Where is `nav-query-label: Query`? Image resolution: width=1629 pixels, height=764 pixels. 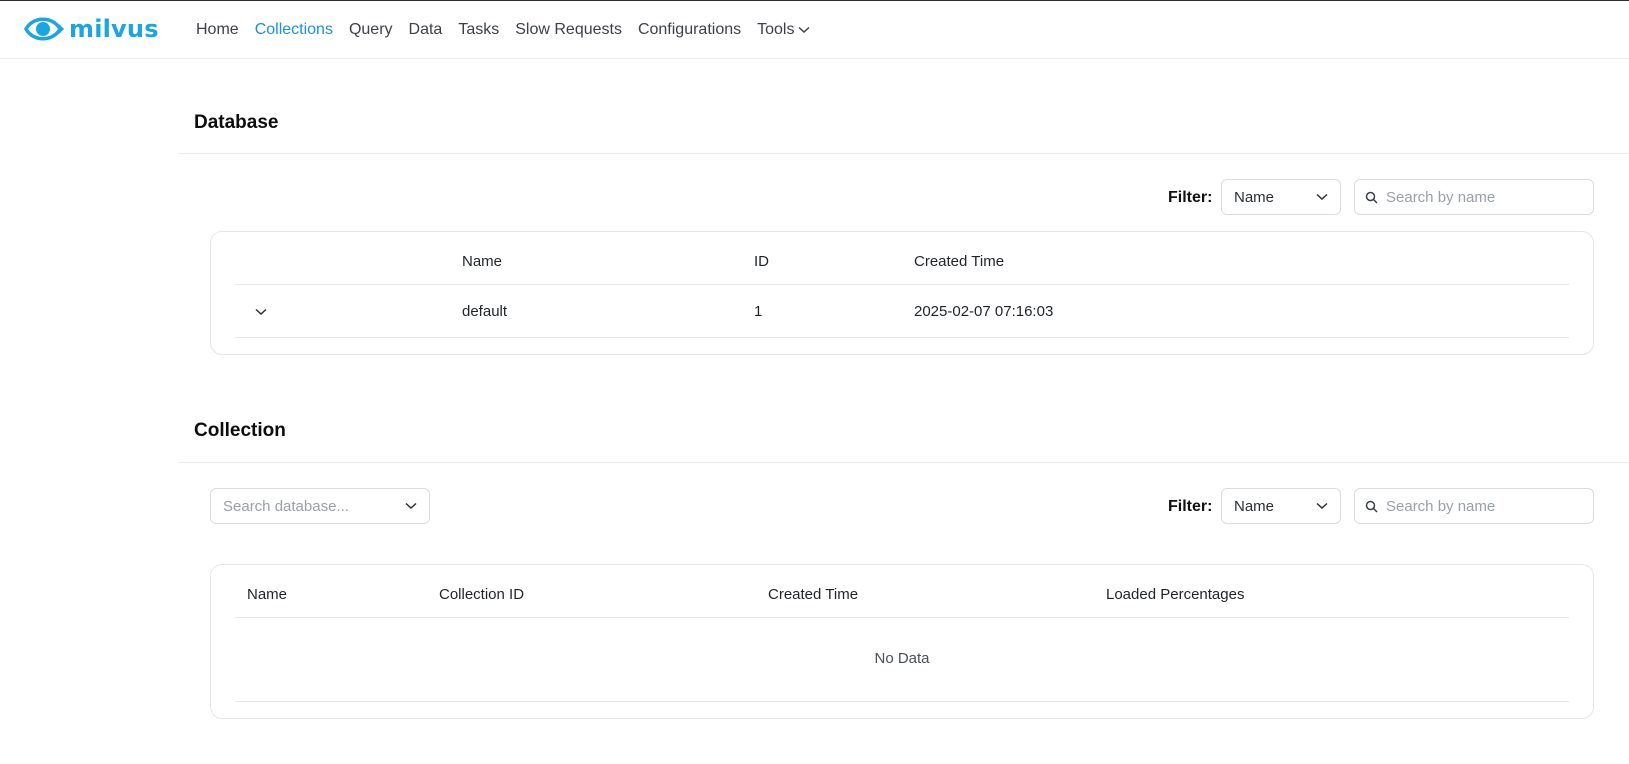 nav-query-label: Query is located at coordinates (370, 29).